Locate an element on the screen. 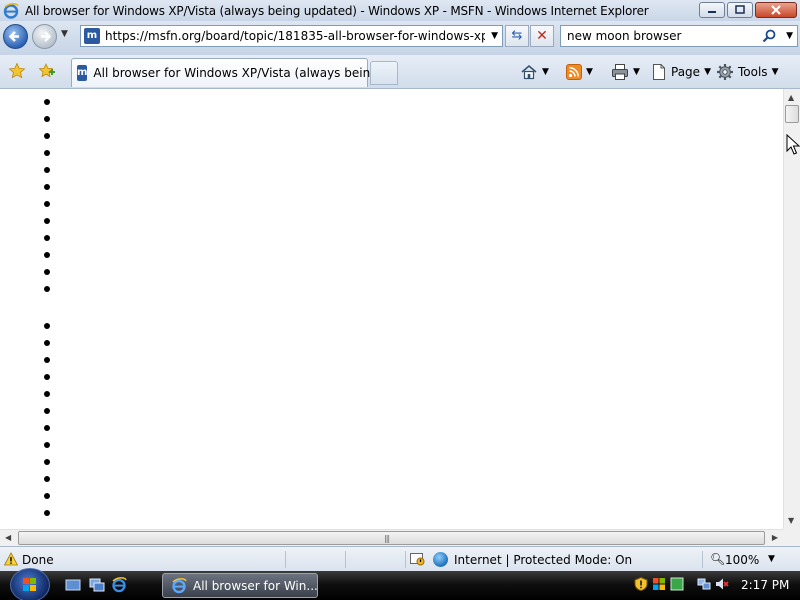  network-icon is located at coordinates (704, 584).